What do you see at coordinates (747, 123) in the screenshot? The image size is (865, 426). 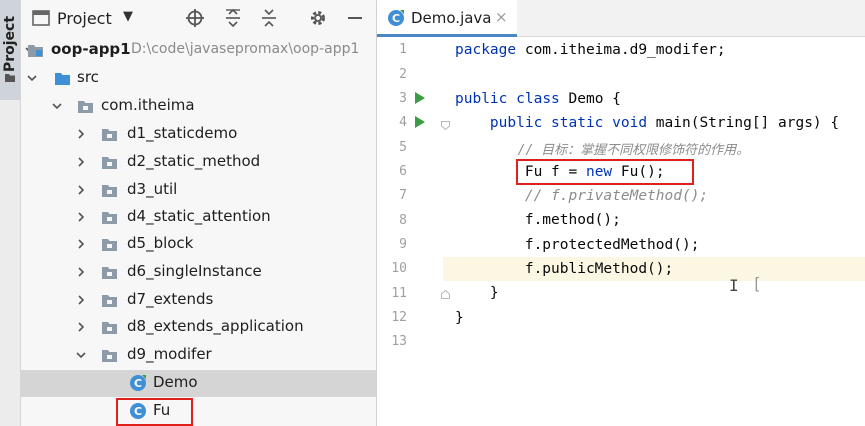 I see `code-text: main(String[] args) {` at bounding box center [747, 123].